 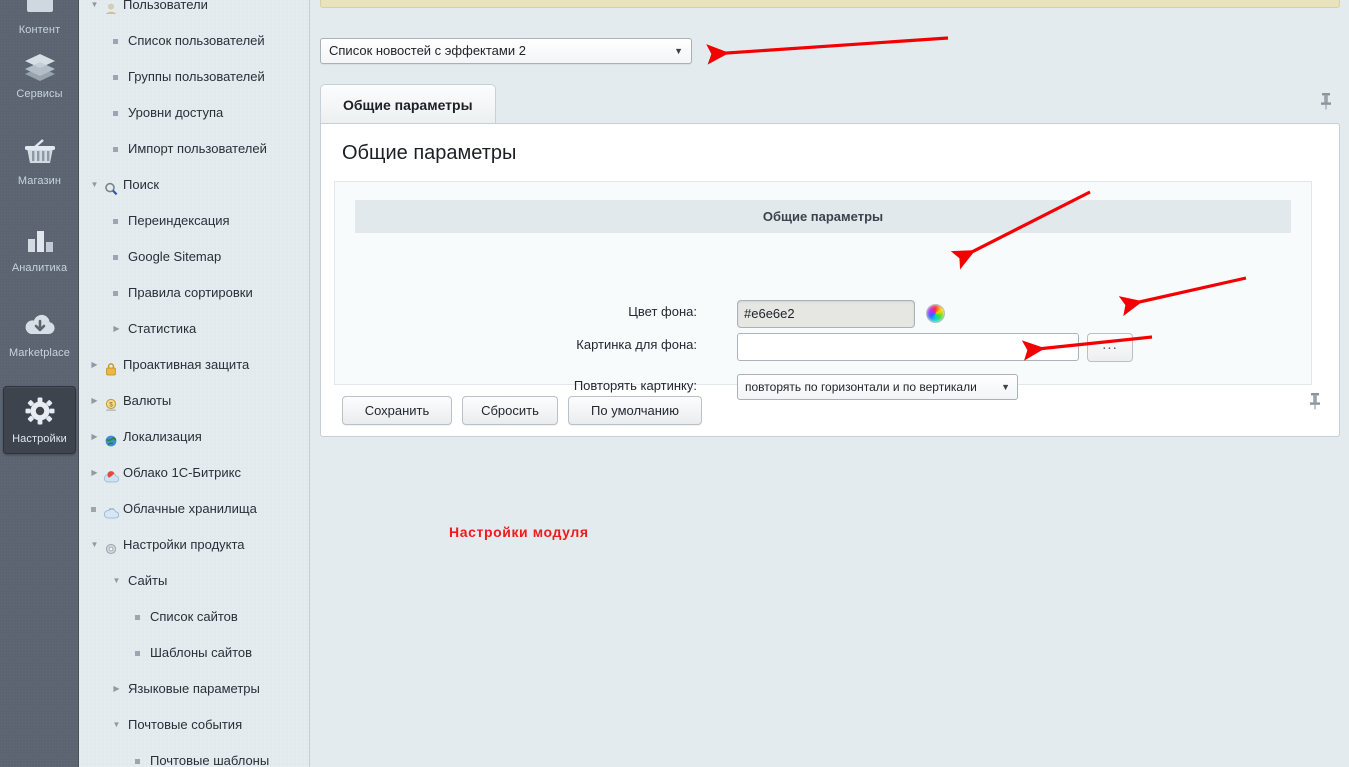 I want to click on reset-button: Сбросить, so click(x=510, y=410).